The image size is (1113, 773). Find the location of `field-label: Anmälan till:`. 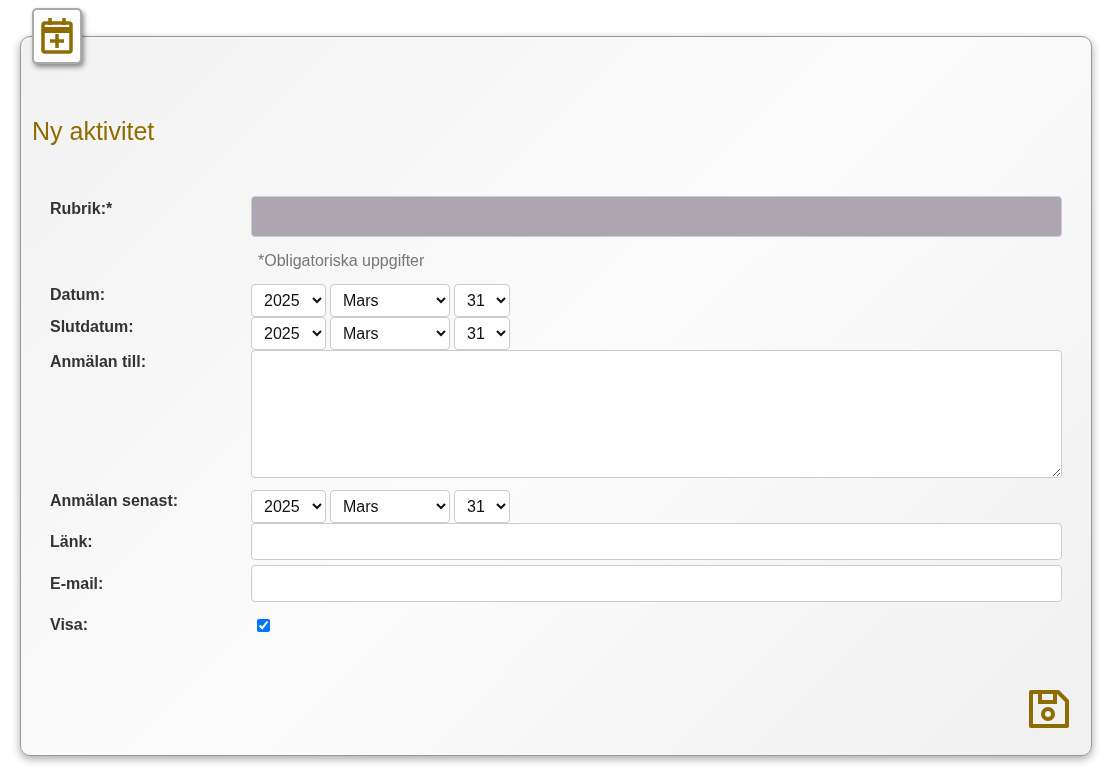

field-label: Anmälan till: is located at coordinates (98, 361).